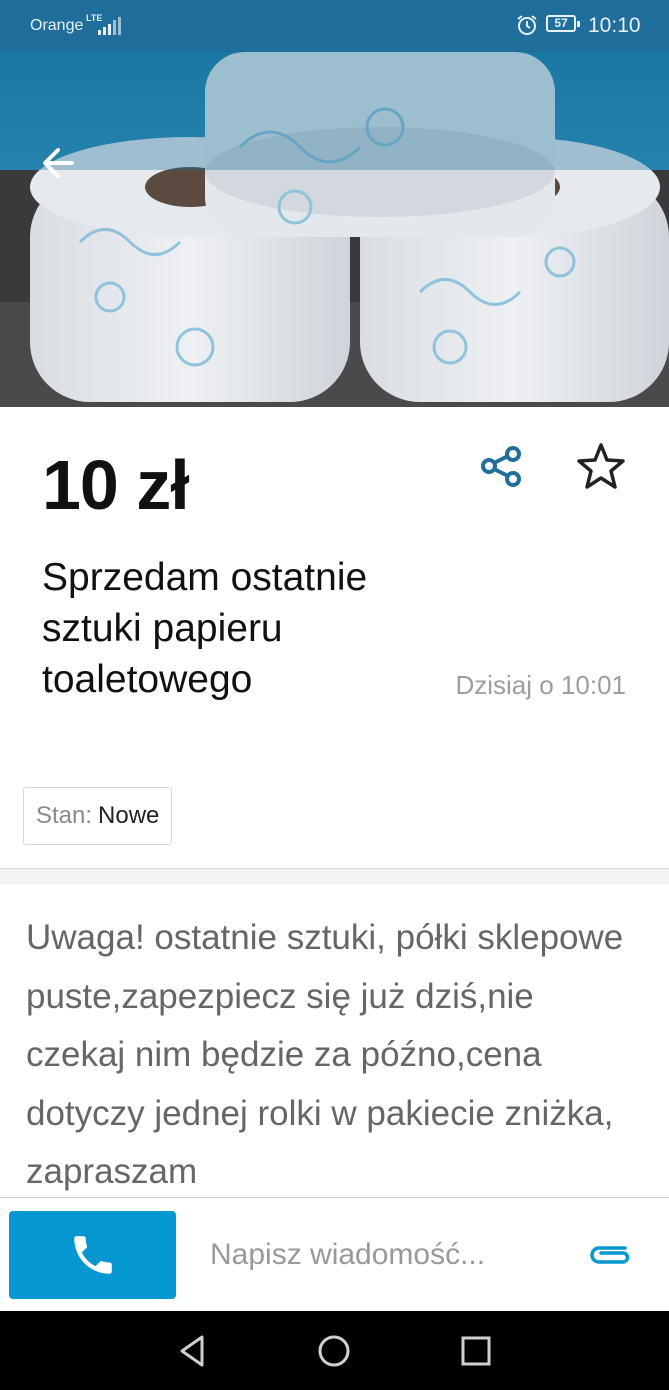 This screenshot has height=1390, width=669. What do you see at coordinates (64, 815) in the screenshot?
I see `condition-label: Stan:` at bounding box center [64, 815].